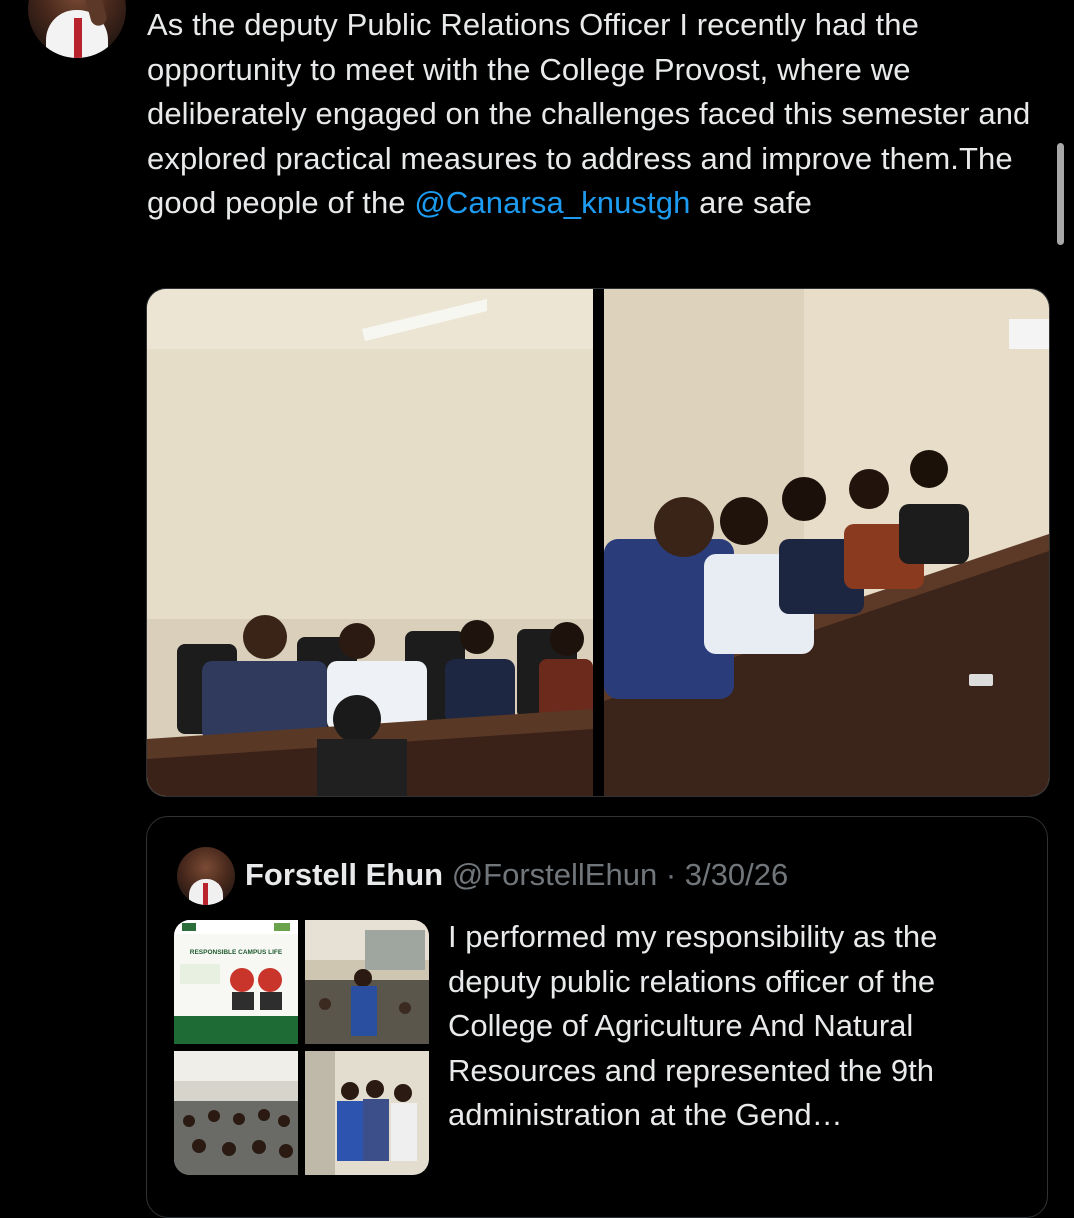 The height and width of the screenshot is (1218, 1074). What do you see at coordinates (751, 202) in the screenshot?
I see `tweet-text-tail: are safe` at bounding box center [751, 202].